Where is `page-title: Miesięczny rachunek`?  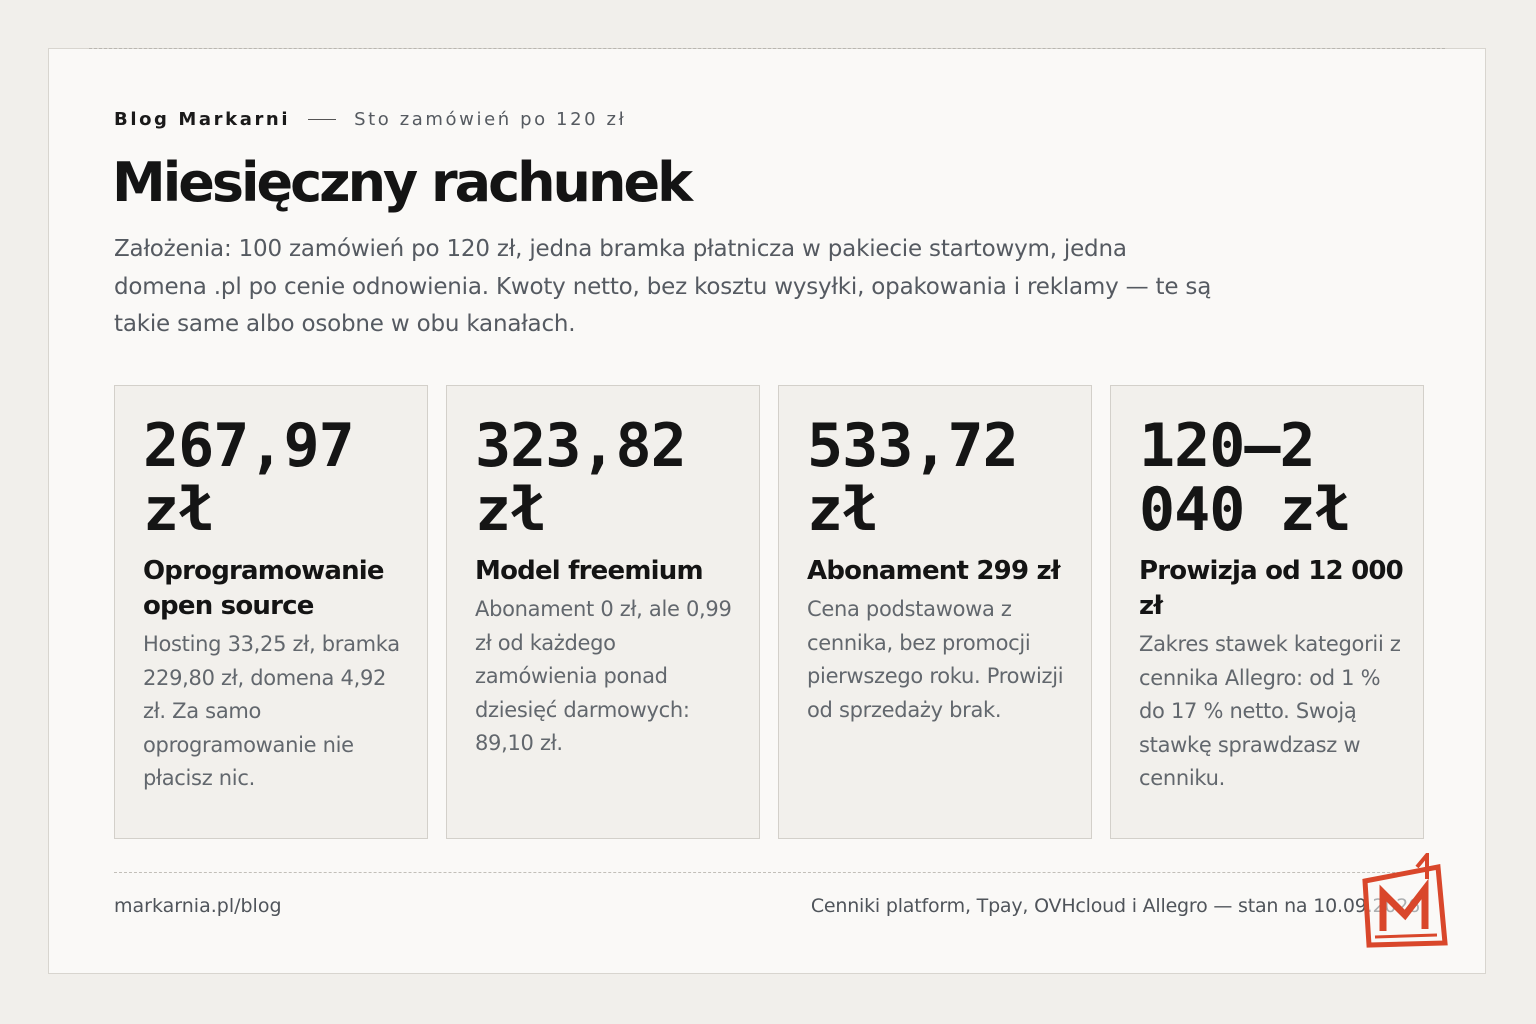
page-title: Miesięczny rachunek is located at coordinates (402, 182).